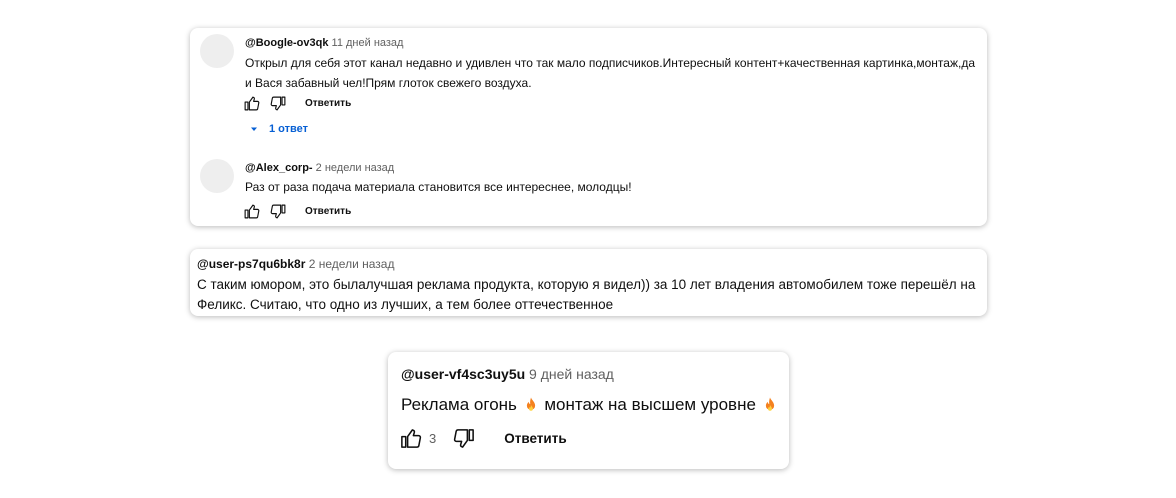  What do you see at coordinates (571, 374) in the screenshot?
I see `comment-time: 9 дней назад` at bounding box center [571, 374].